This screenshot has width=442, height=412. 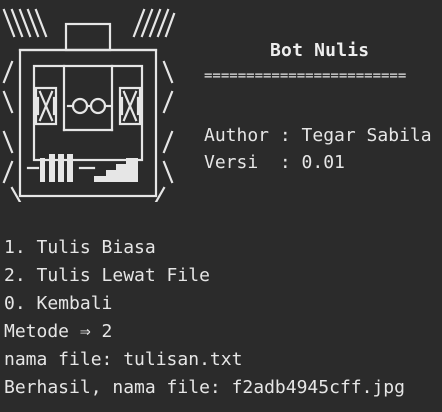 What do you see at coordinates (107, 275) in the screenshot?
I see `menu-item-tulis-lewat-file: 2. Tulis Lewat File` at bounding box center [107, 275].